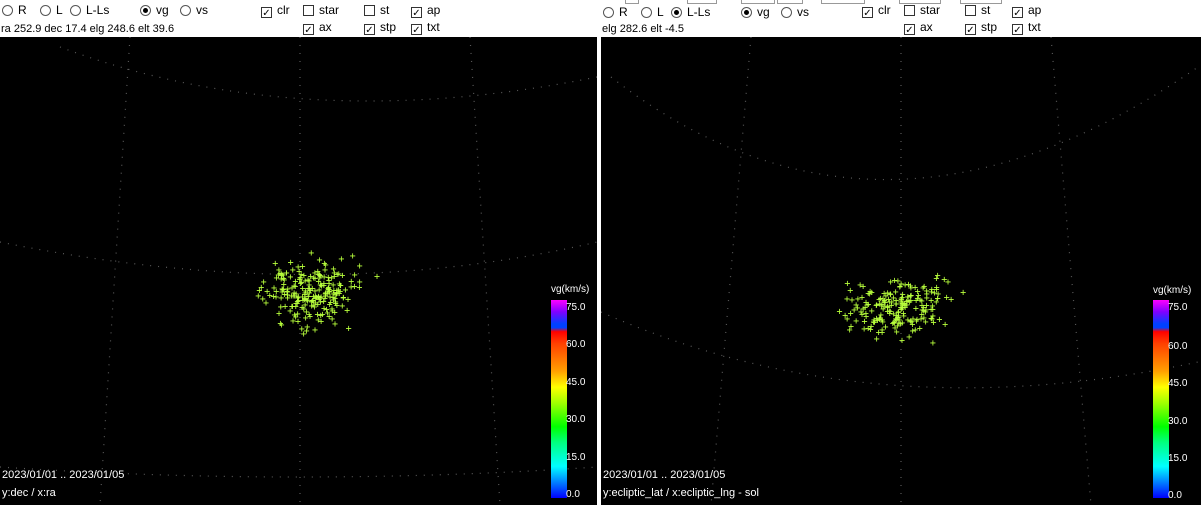  Describe the element at coordinates (664, 475) in the screenshot. I see `right-date-range: 2023/01/01 .. 2023/01/05` at that location.